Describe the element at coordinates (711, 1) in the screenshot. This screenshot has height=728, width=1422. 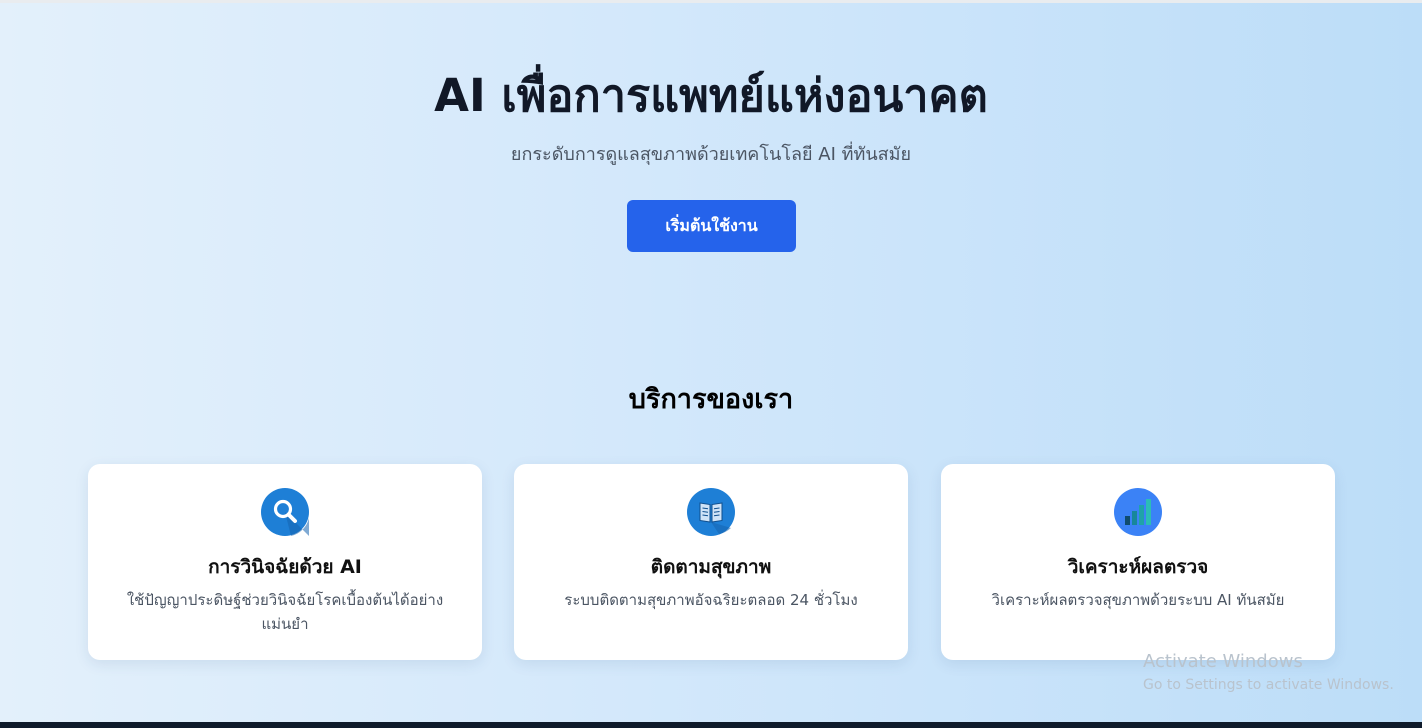
I see `top-border` at that location.